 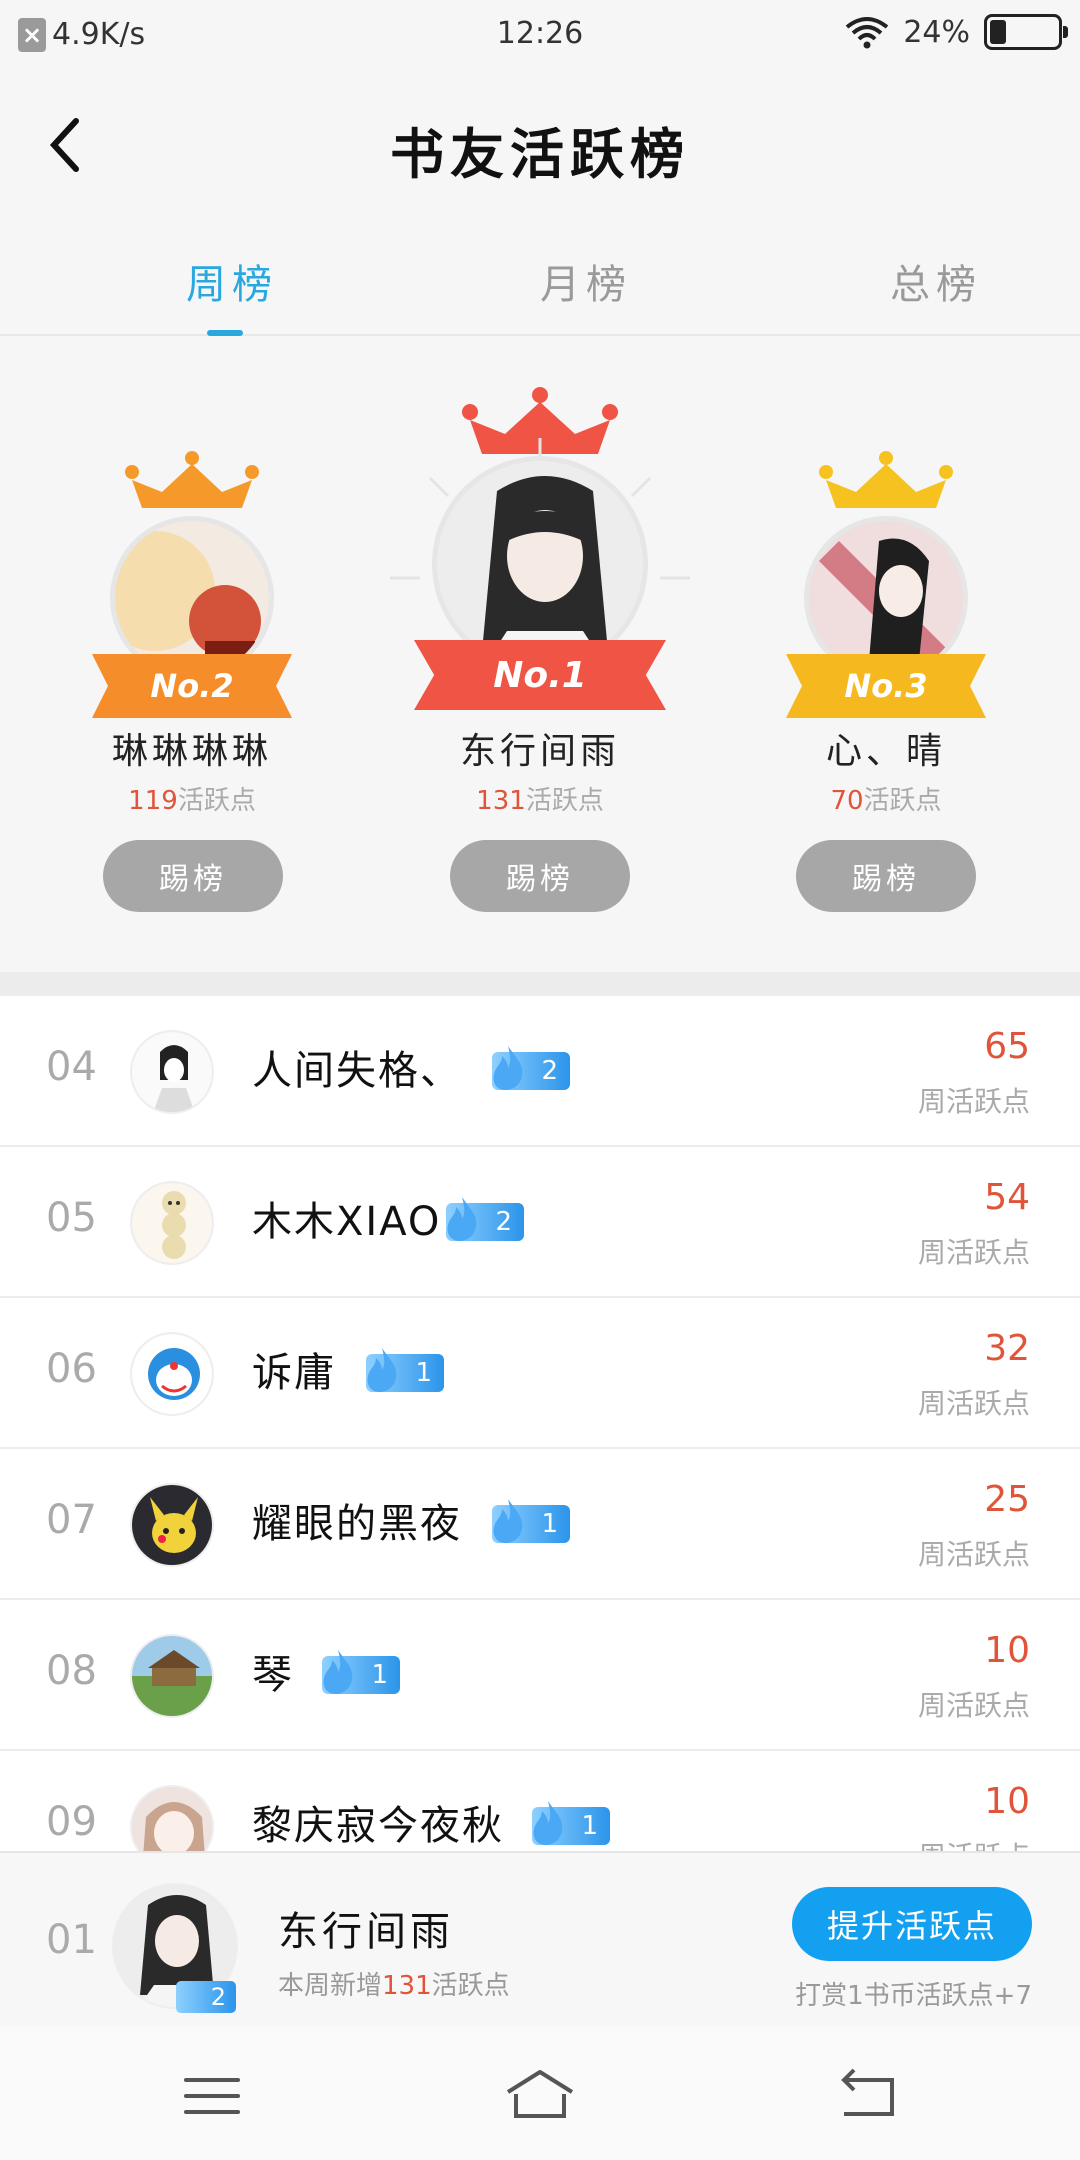 What do you see at coordinates (192, 801) in the screenshot?
I see `podium-points: 119活跃点` at bounding box center [192, 801].